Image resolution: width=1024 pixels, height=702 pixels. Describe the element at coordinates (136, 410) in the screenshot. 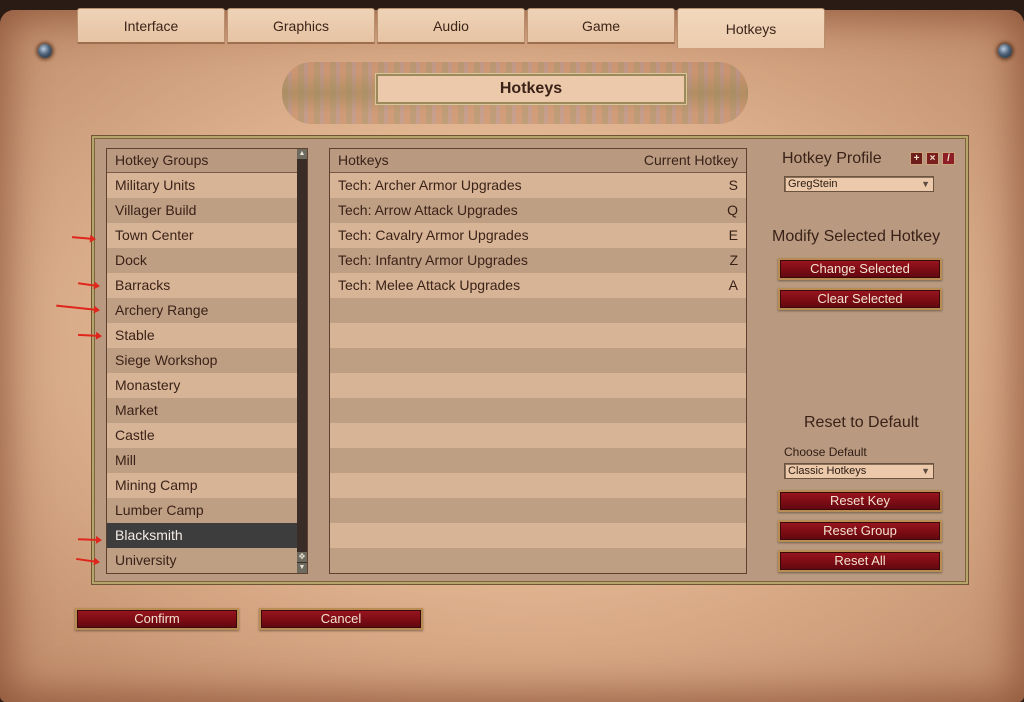

I see `hotkey-group-label: Market` at that location.